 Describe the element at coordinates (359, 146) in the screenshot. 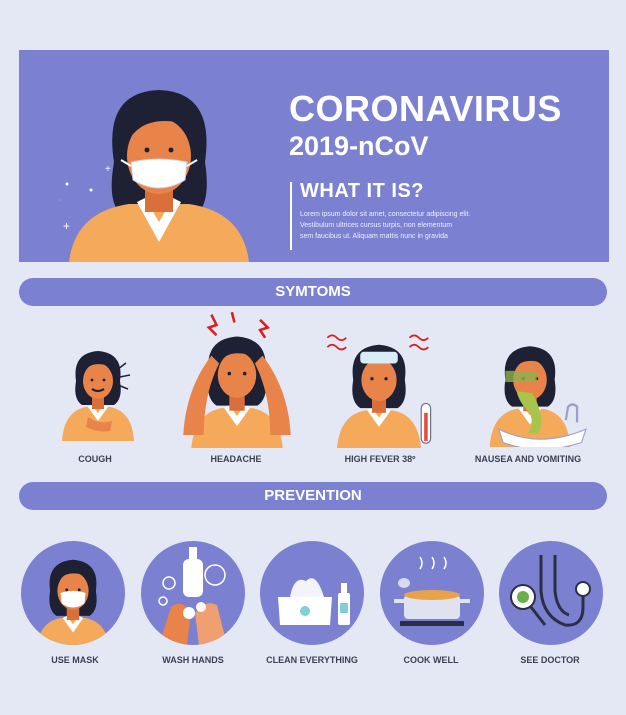

I see `page-subtitle: 2019-nCoV` at that location.